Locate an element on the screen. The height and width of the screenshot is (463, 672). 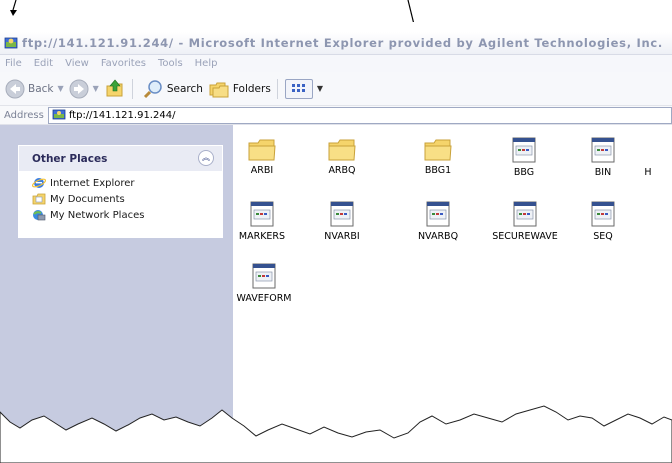
torn-edge is located at coordinates (336, 434).